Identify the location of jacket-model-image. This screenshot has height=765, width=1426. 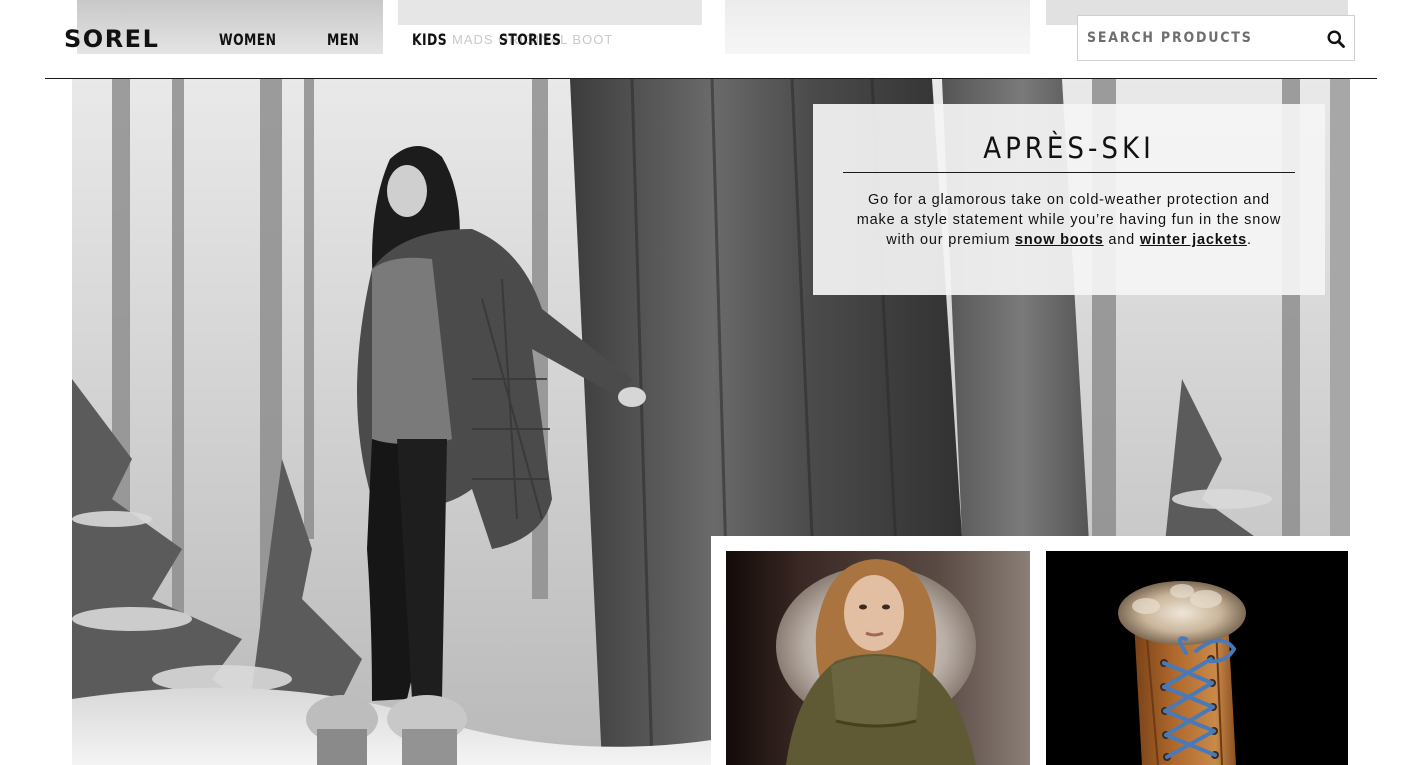
(878, 658).